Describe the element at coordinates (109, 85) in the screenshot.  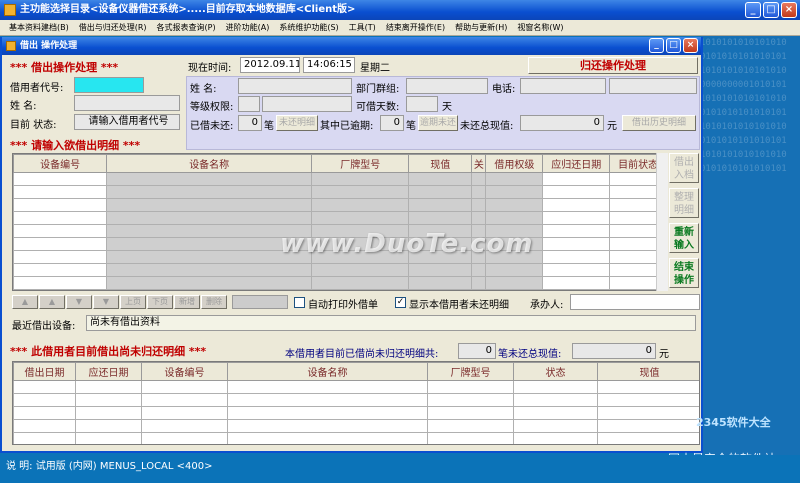
I see `borrower-code-input` at that location.